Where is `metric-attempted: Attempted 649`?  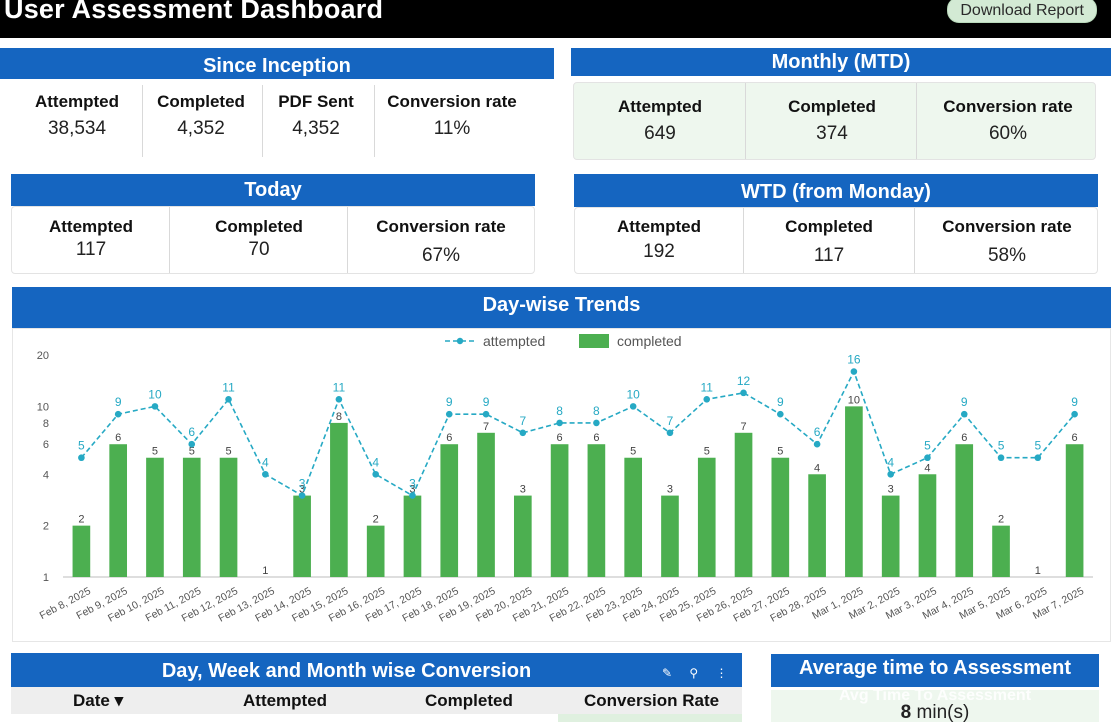 metric-attempted: Attempted 649 is located at coordinates (660, 121).